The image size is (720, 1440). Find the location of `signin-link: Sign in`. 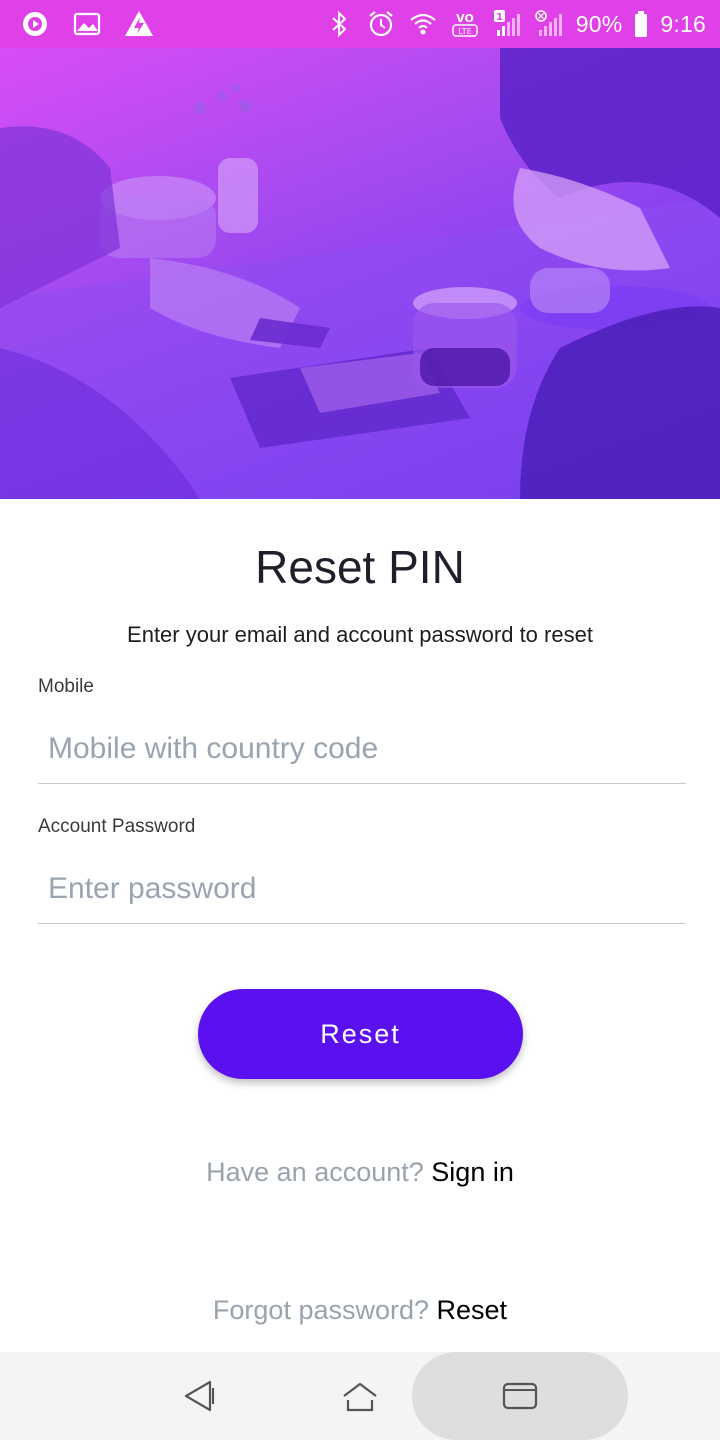

signin-link: Sign in is located at coordinates (472, 1172).